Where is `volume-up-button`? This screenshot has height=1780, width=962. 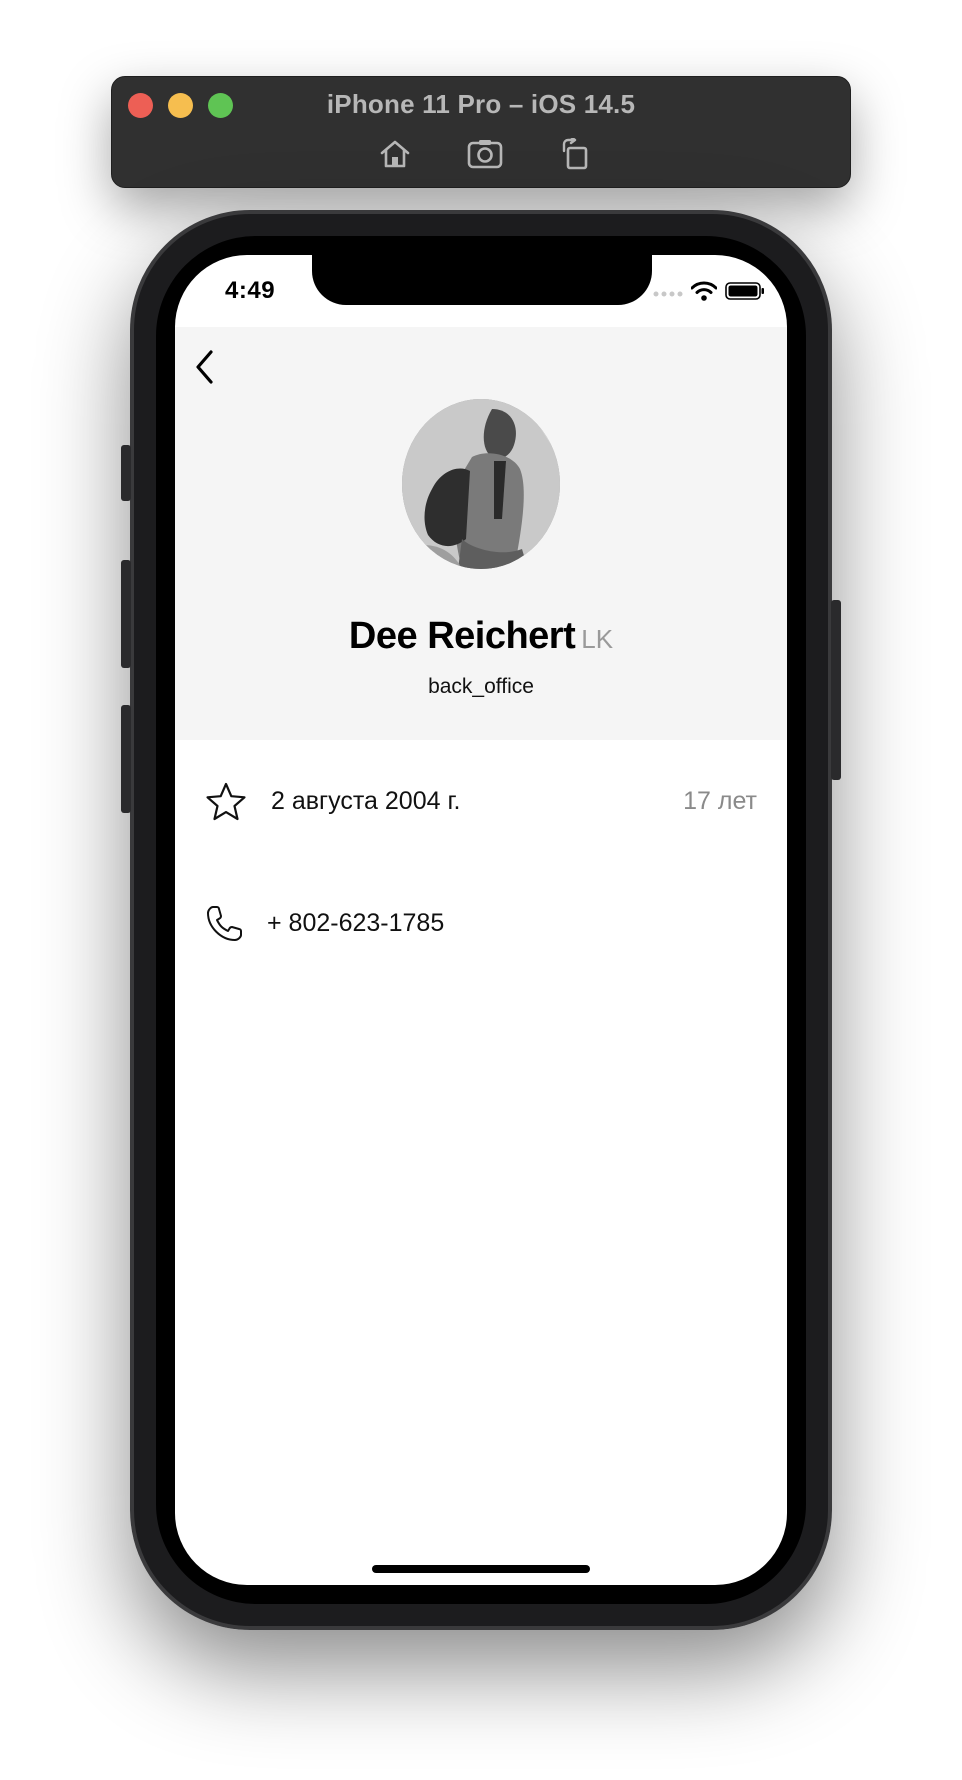
volume-up-button is located at coordinates (126, 614).